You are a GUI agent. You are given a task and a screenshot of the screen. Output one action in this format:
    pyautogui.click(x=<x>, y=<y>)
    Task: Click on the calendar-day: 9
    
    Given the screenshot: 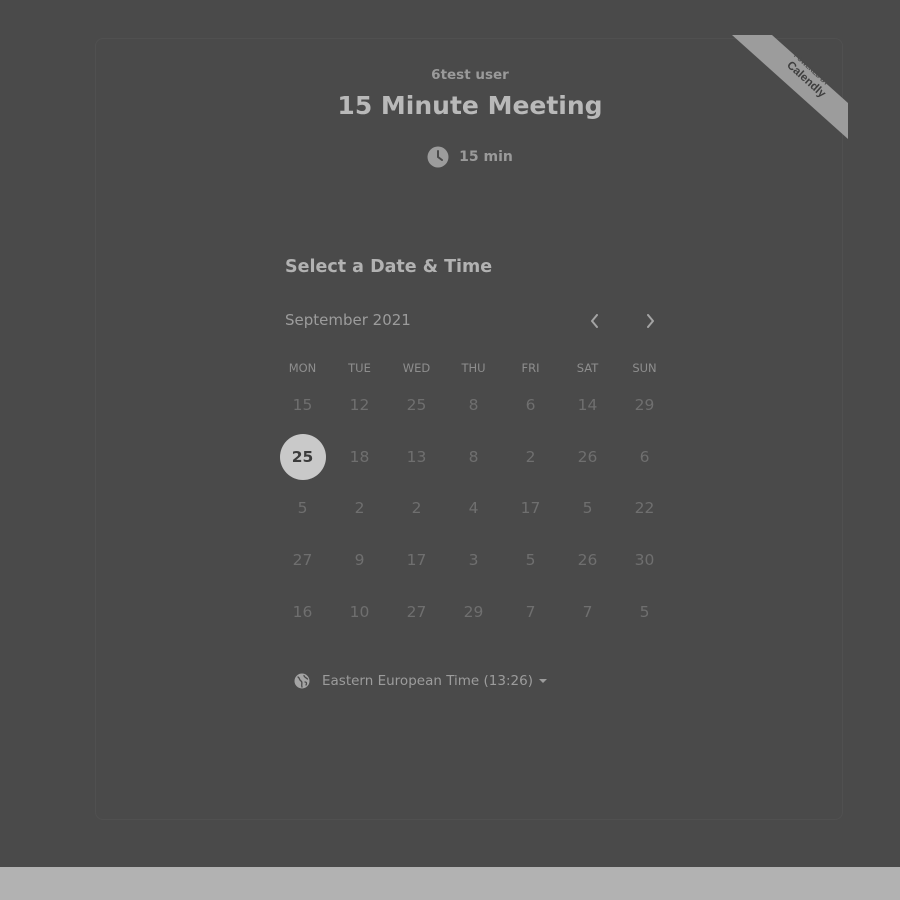 What is the action you would take?
    pyautogui.click(x=359, y=560)
    